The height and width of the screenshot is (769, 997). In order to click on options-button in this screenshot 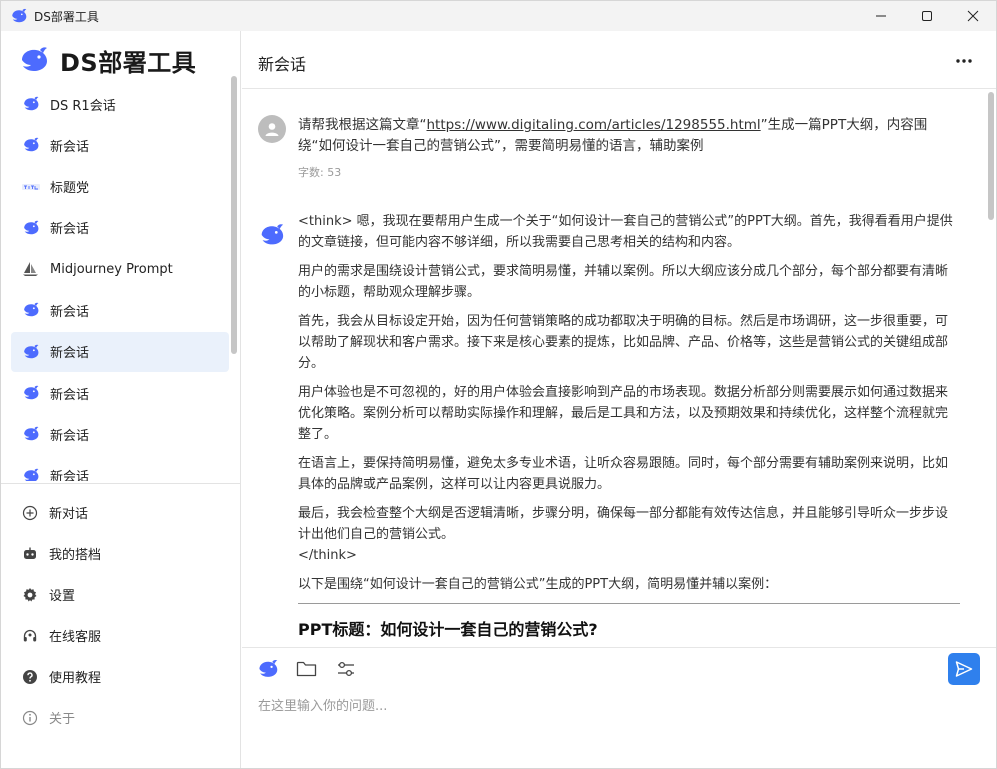, I will do `click(346, 669)`.